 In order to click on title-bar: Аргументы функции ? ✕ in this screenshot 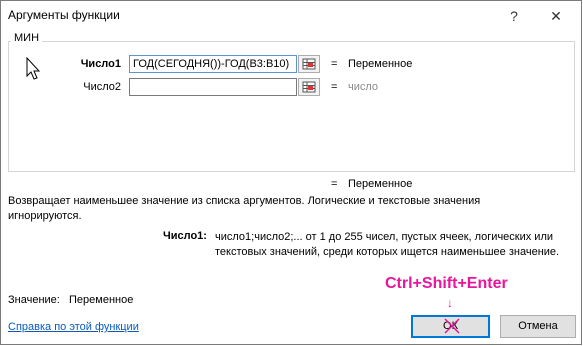, I will do `click(292, 16)`.